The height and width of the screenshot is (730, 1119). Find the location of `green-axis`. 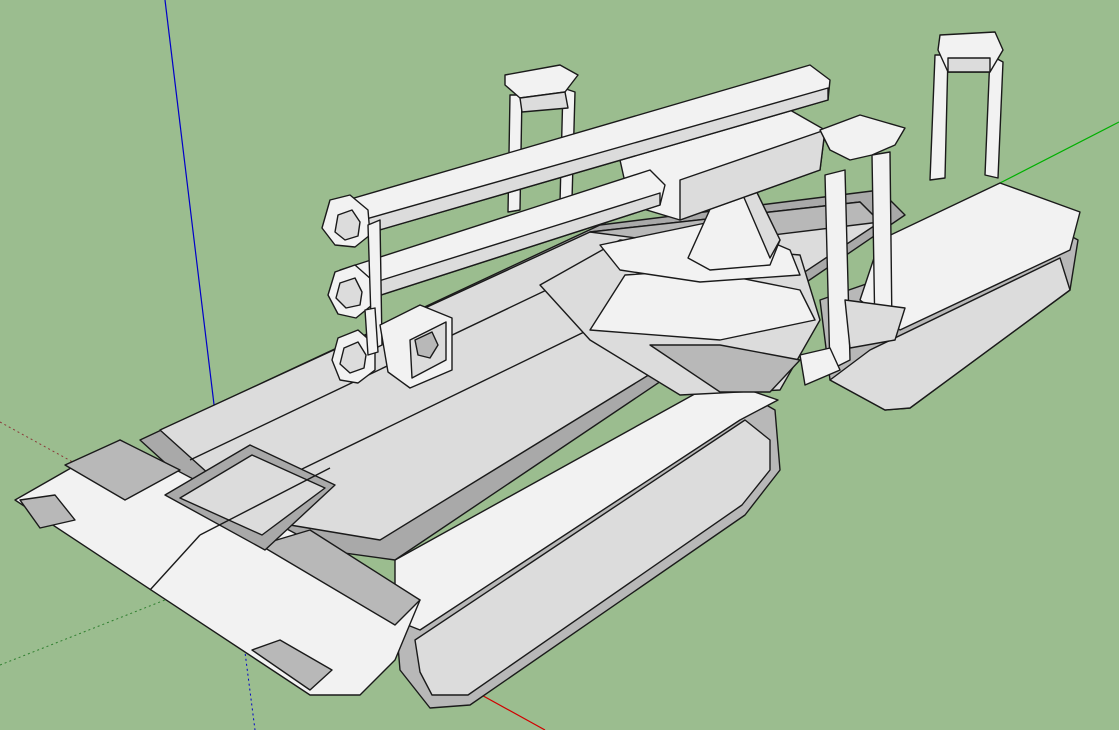

green-axis is located at coordinates (1059, 152).